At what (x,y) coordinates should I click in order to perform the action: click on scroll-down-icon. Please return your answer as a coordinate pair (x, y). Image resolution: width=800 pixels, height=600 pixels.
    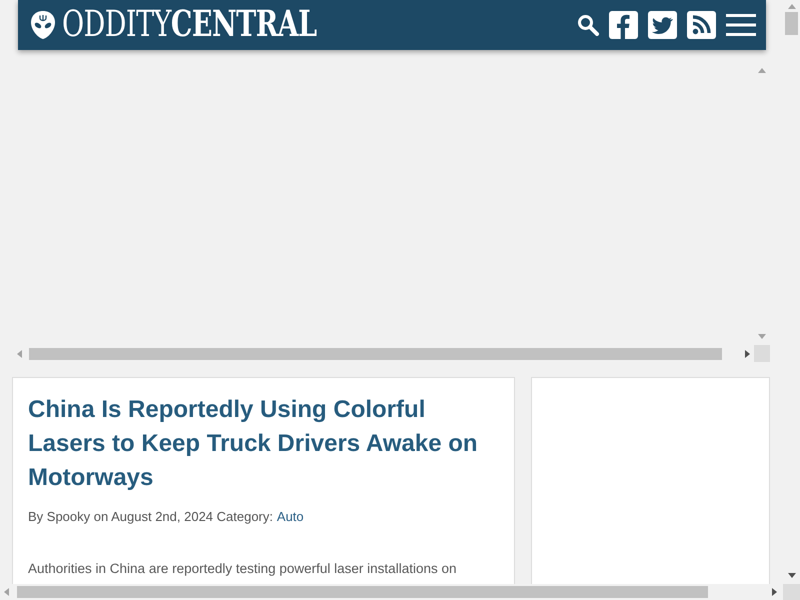
    Looking at the image, I should click on (792, 575).